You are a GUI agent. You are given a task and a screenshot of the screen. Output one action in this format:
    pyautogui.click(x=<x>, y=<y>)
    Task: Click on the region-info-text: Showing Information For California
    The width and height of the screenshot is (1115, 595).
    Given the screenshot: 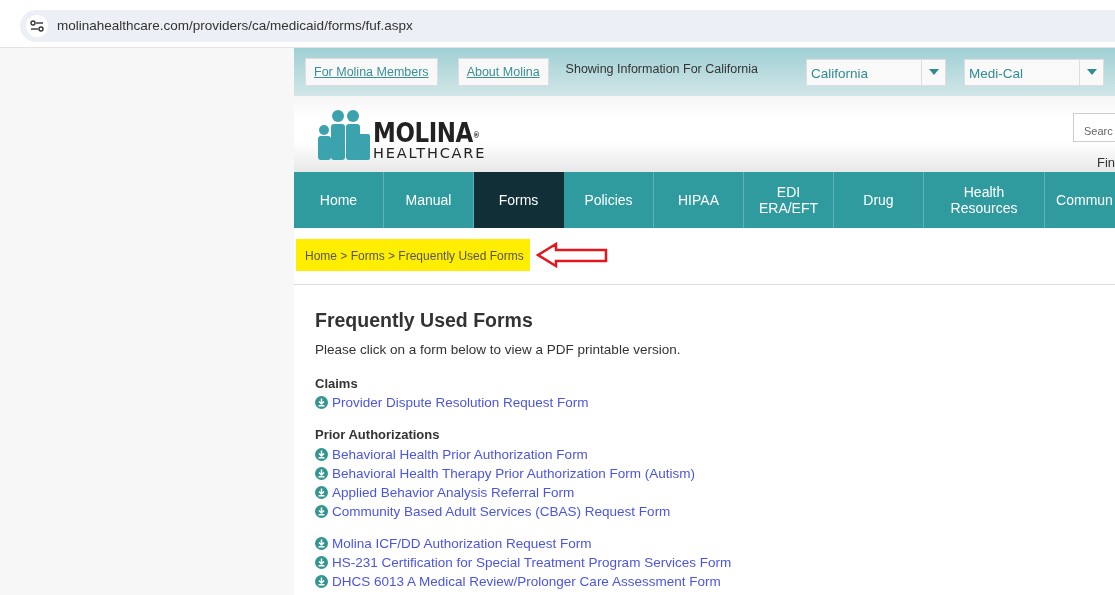 What is the action you would take?
    pyautogui.click(x=662, y=69)
    